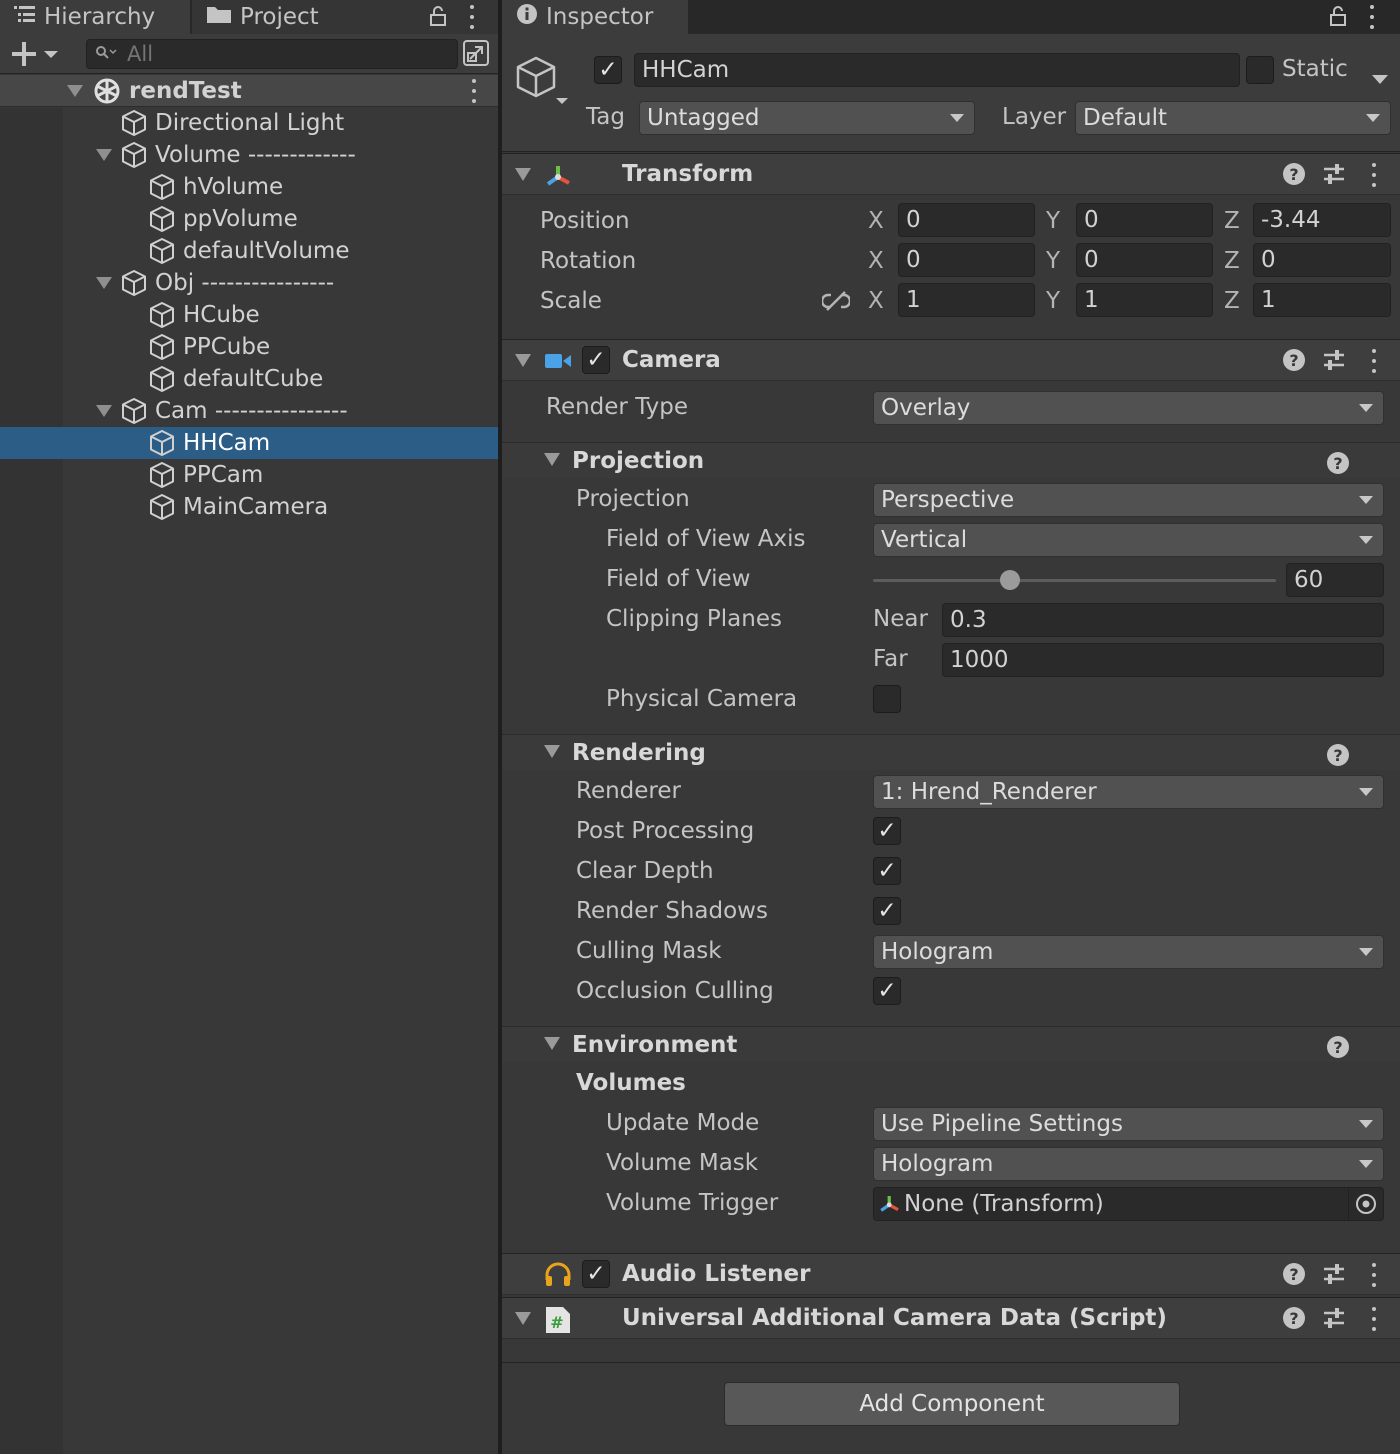 The height and width of the screenshot is (1454, 1400). Describe the element at coordinates (249, 443) in the screenshot. I see `hierarchy-item: HHCam` at that location.